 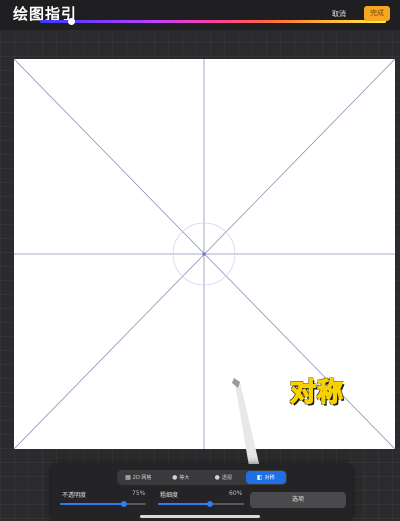 What do you see at coordinates (259, 477) in the screenshot?
I see `symmetry-icon: ◧` at bounding box center [259, 477].